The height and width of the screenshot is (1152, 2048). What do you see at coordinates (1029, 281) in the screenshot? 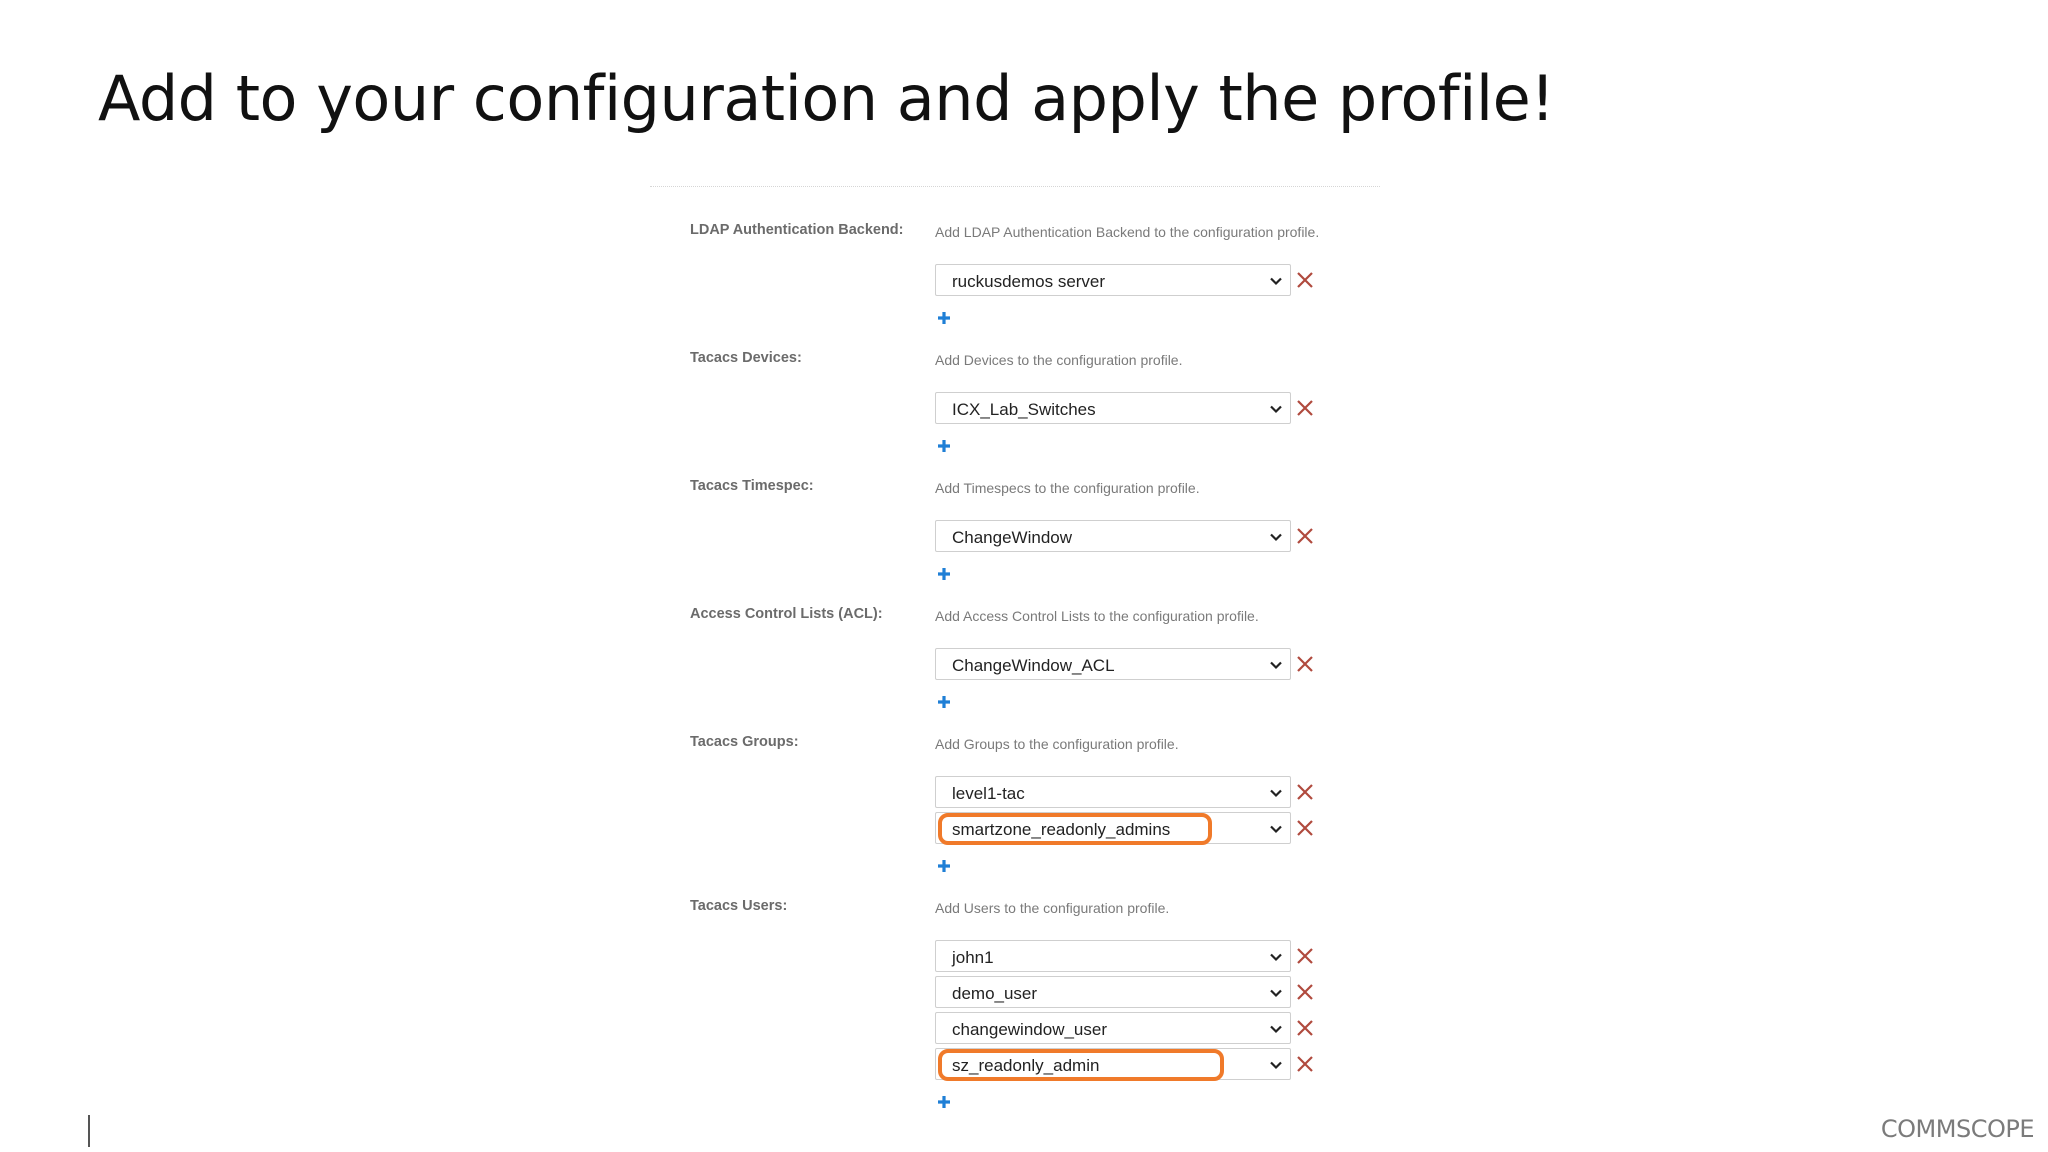
I see `select-value: ruckusdemos server` at bounding box center [1029, 281].